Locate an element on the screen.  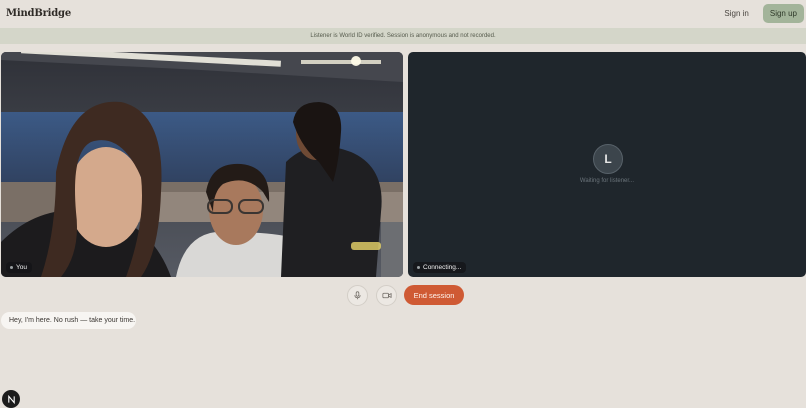
n-logo-icon is located at coordinates (11, 399).